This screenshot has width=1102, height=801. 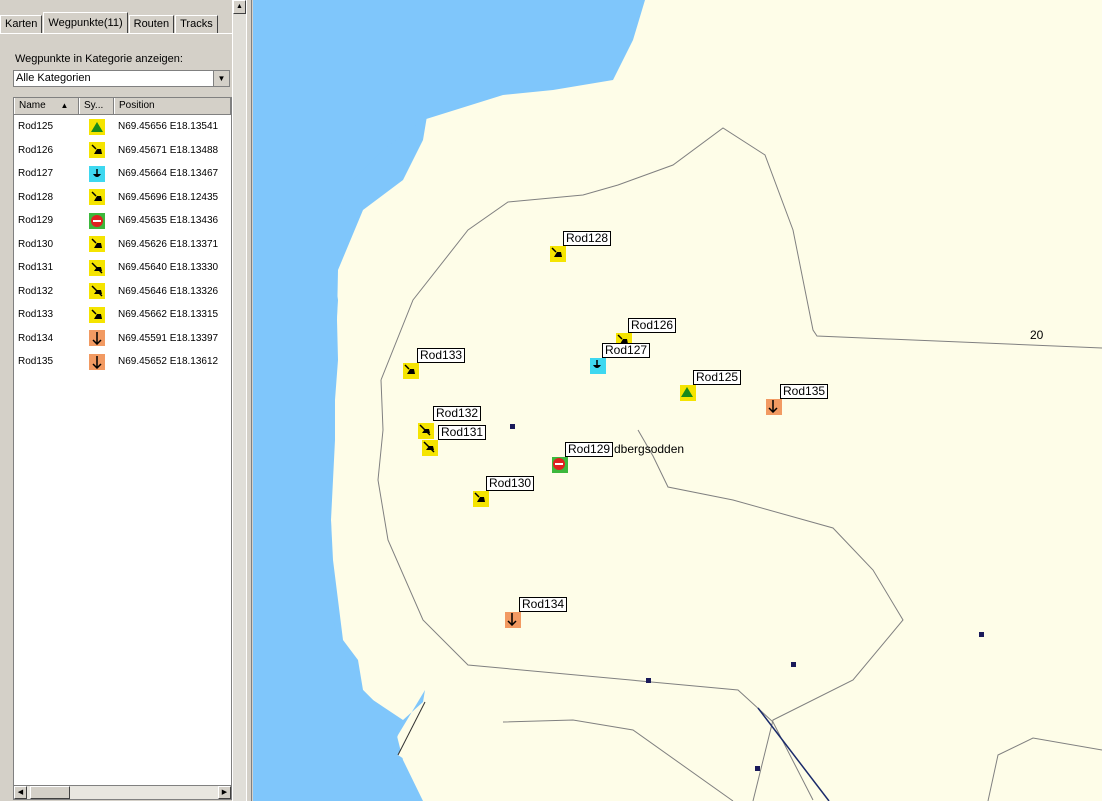 What do you see at coordinates (224, 792) in the screenshot?
I see `scroll-right-icon: ▶` at bounding box center [224, 792].